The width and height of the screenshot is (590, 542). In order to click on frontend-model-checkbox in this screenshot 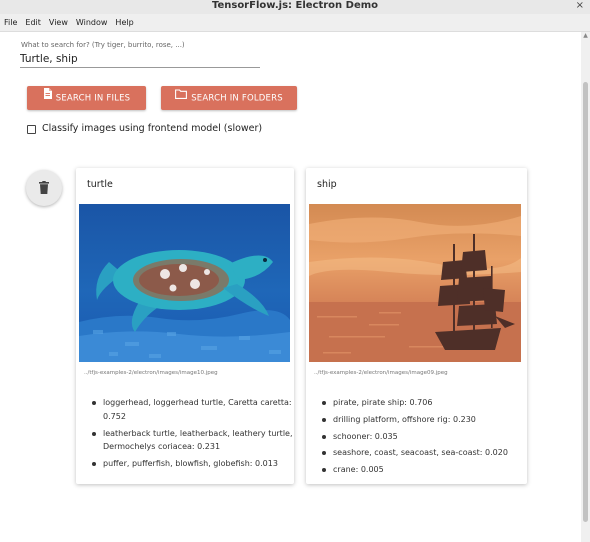, I will do `click(31, 129)`.